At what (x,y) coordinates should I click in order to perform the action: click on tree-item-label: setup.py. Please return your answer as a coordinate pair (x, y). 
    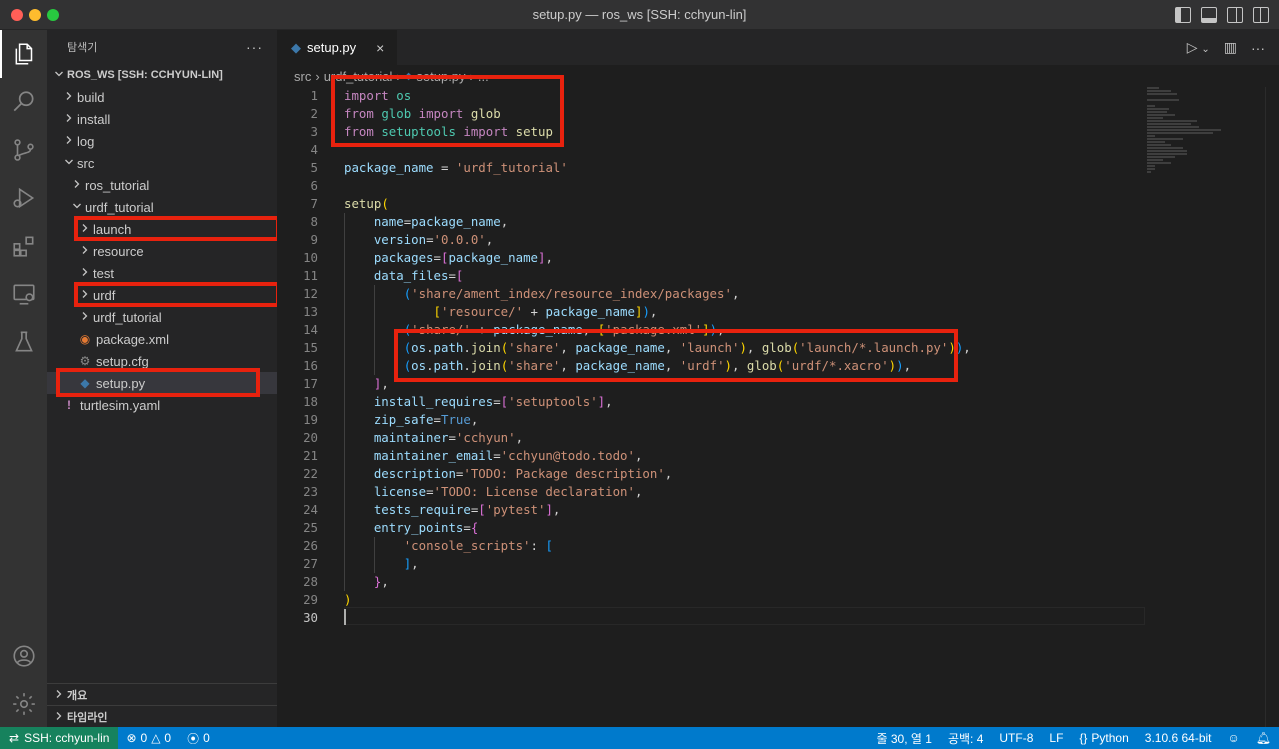
    Looking at the image, I should click on (121, 383).